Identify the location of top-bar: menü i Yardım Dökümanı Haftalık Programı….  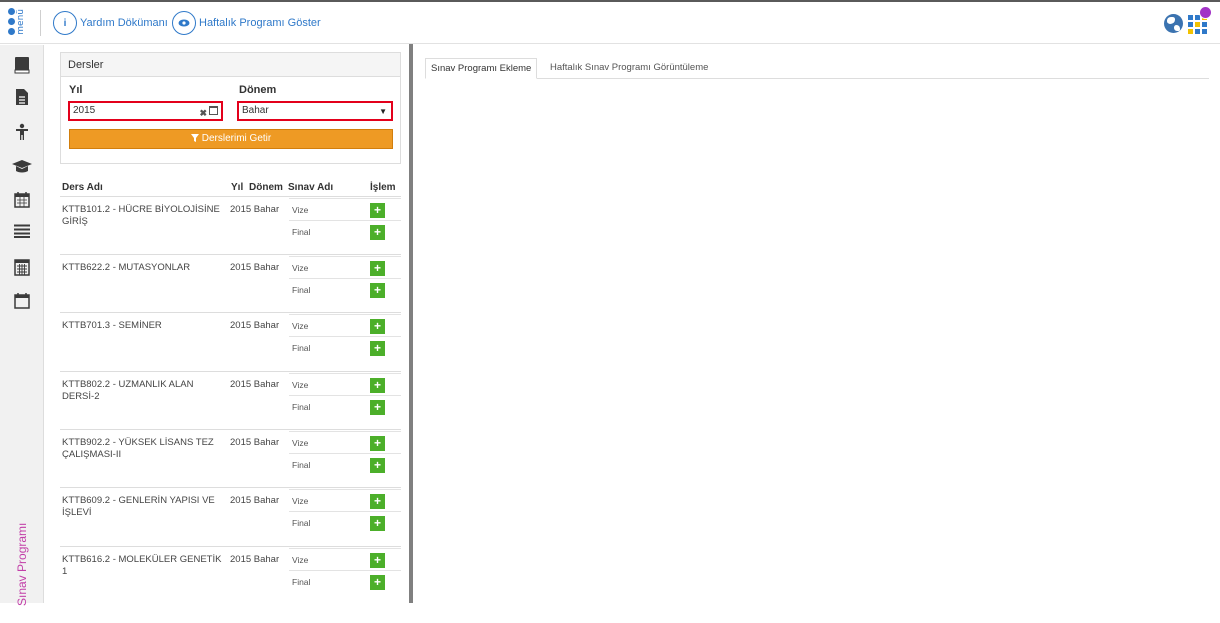
(610, 22).